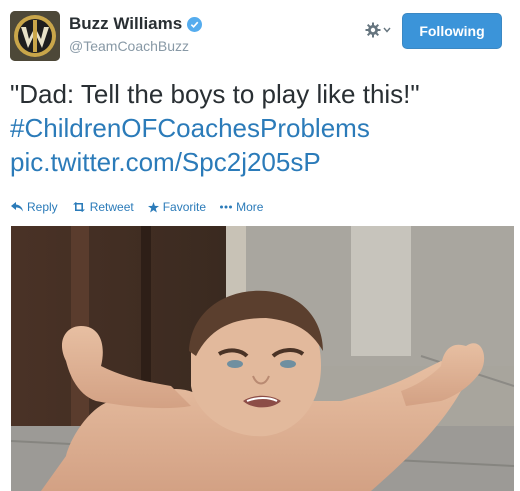 This screenshot has width=520, height=491. I want to click on avatar, so click(35, 36).